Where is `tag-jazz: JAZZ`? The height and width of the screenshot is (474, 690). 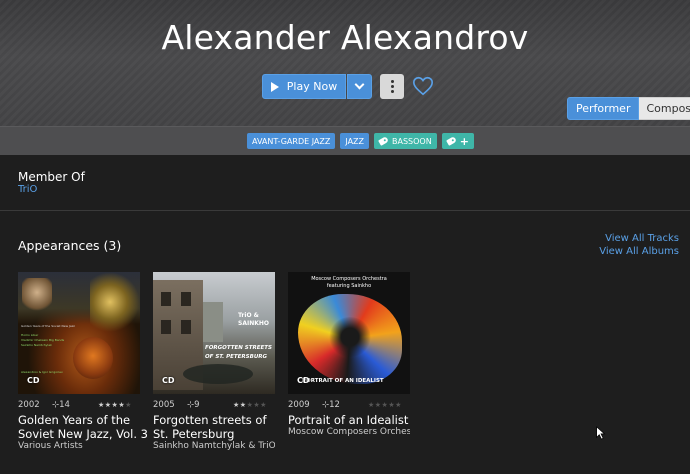
tag-jazz: JAZZ is located at coordinates (355, 141).